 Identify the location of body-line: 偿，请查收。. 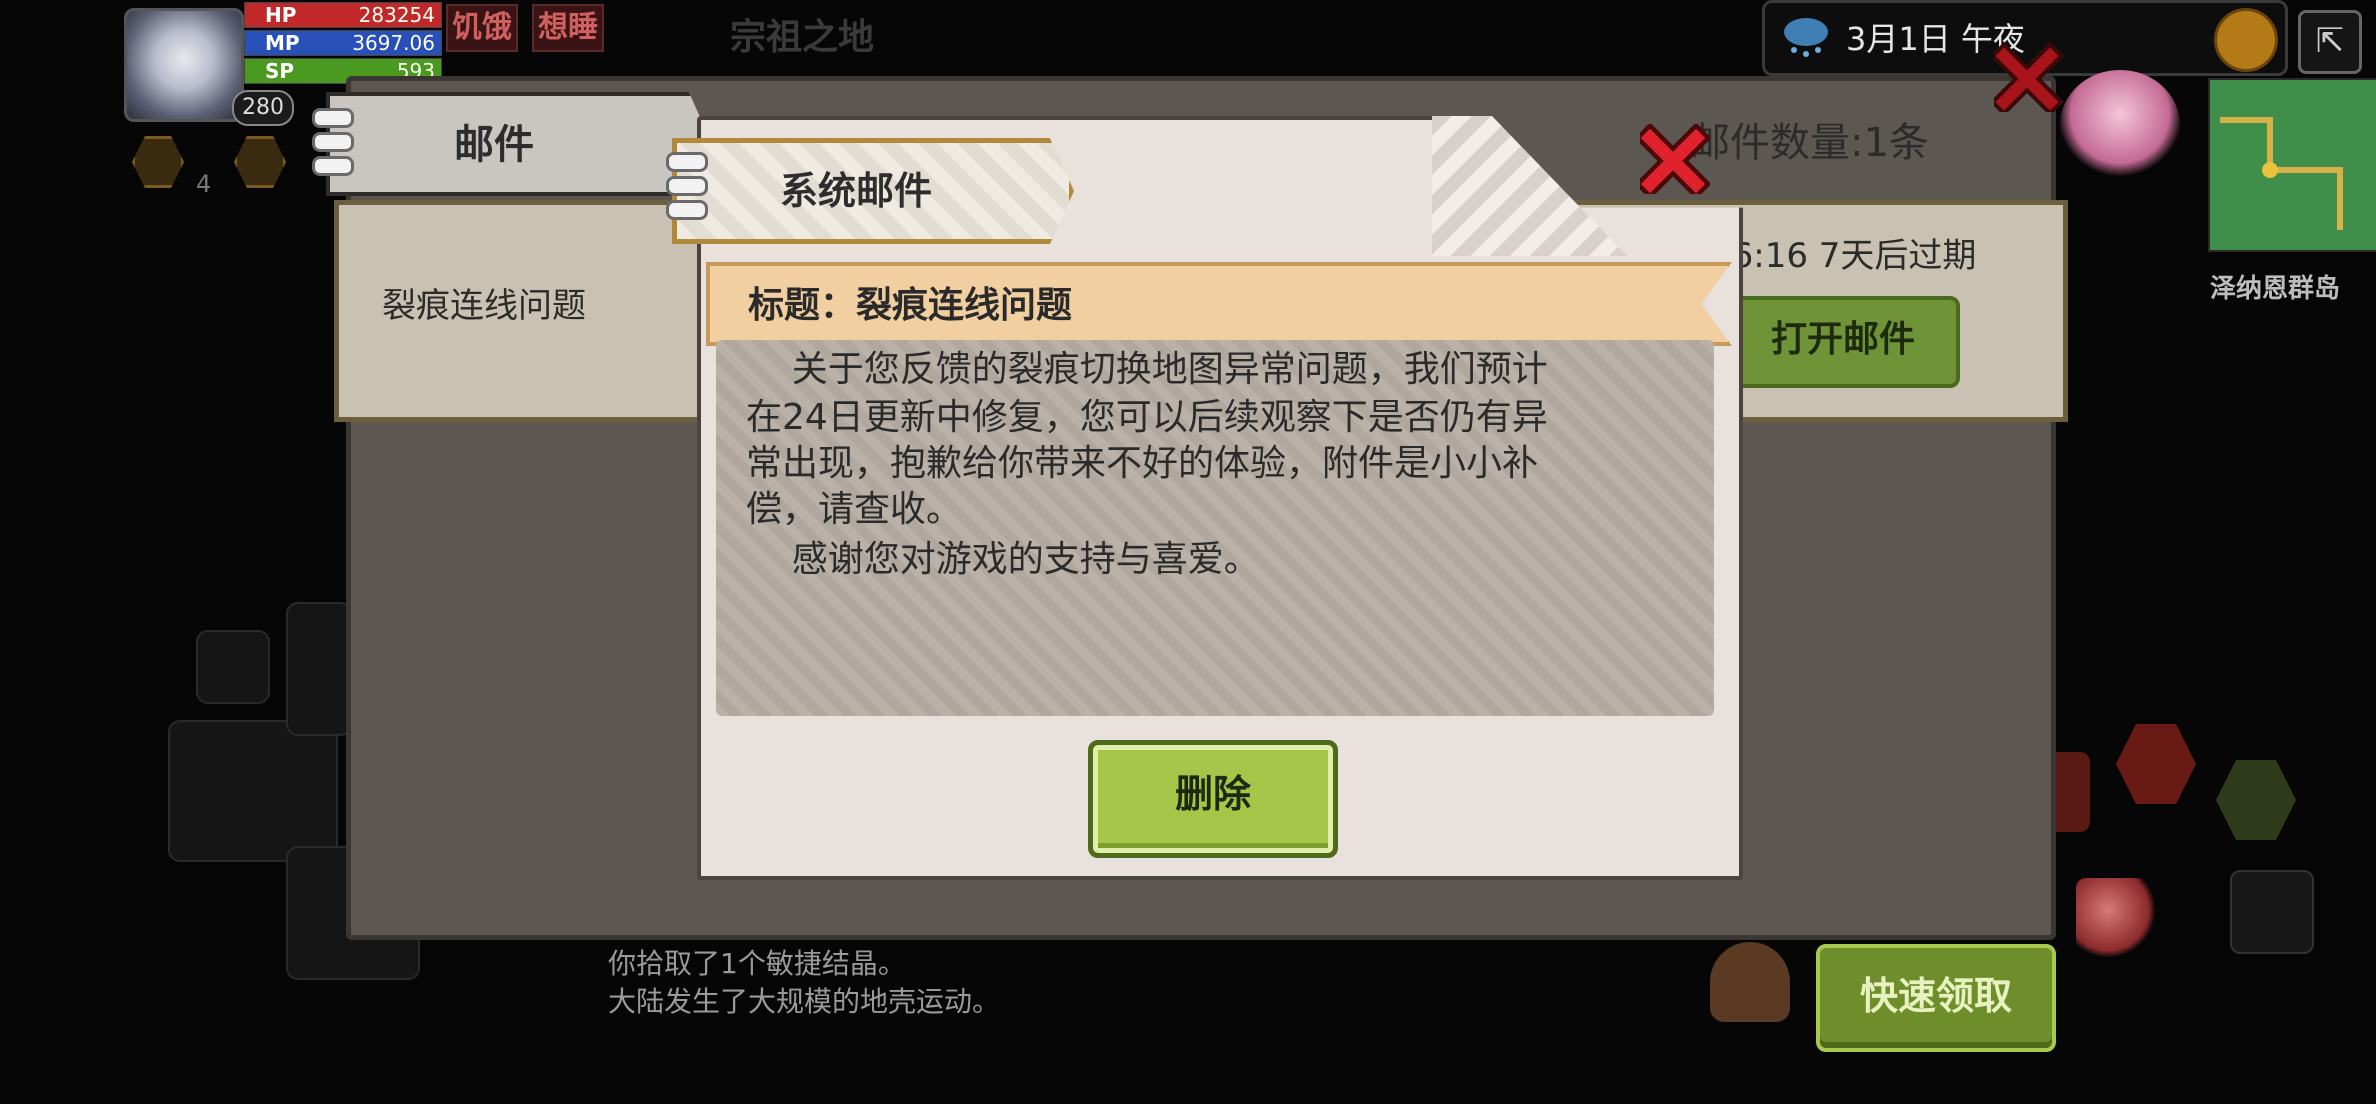
(854, 509).